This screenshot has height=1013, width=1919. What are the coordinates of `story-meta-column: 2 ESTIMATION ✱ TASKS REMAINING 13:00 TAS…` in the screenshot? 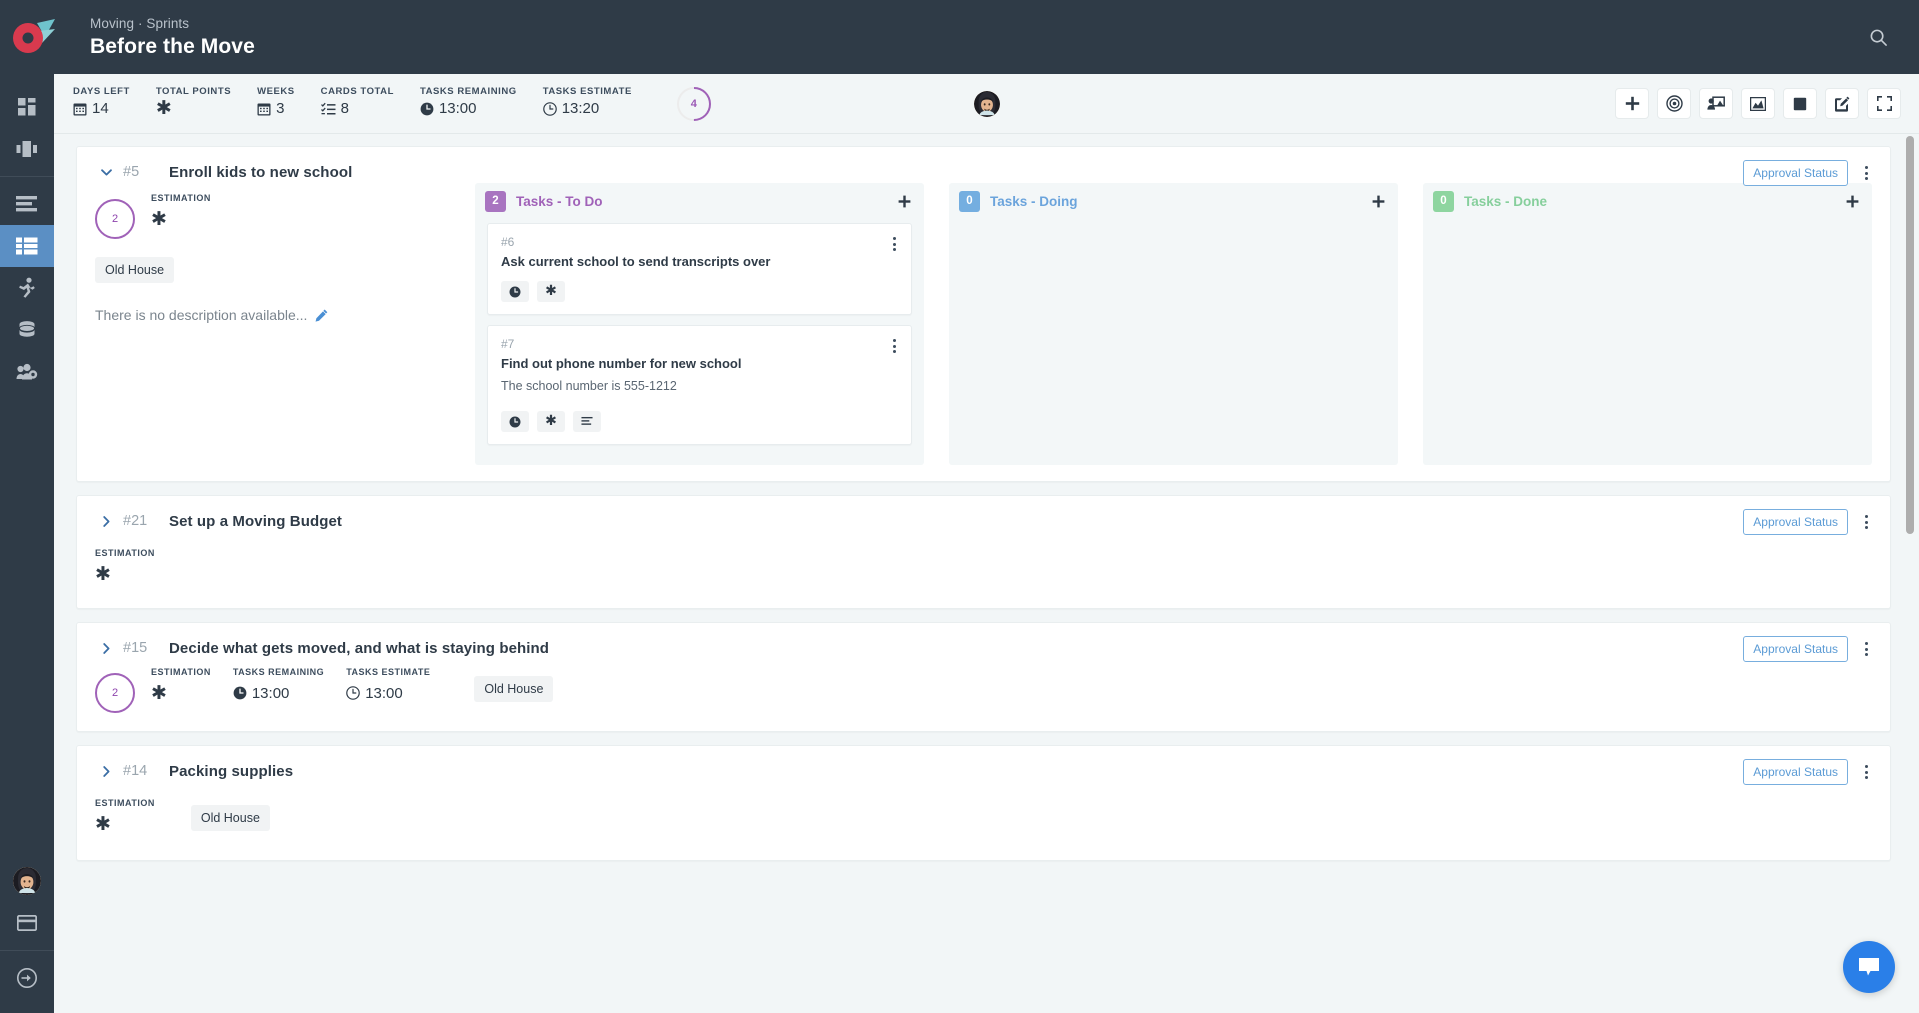 It's located at (983, 686).